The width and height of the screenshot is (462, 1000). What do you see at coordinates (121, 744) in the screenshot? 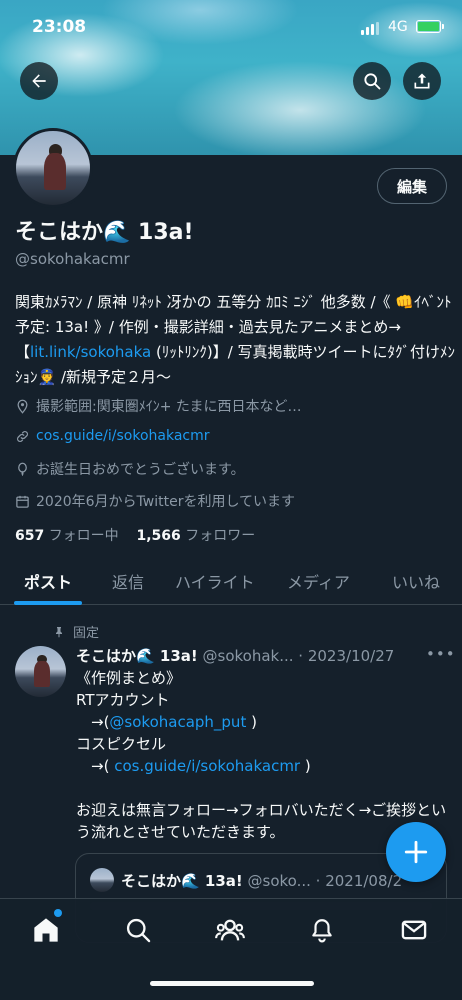
I see `tweet-line: コスピクセル` at bounding box center [121, 744].